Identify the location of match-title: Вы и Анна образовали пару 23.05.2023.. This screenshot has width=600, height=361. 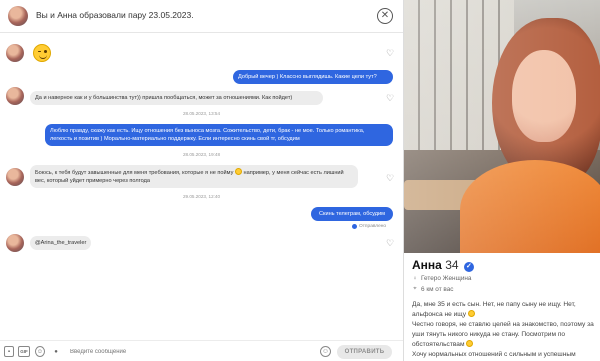
(115, 15).